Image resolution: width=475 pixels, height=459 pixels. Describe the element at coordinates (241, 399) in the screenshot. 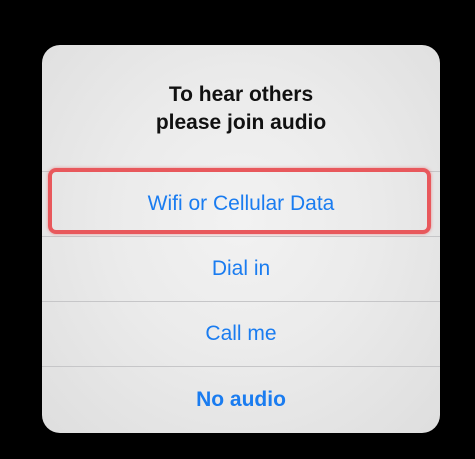

I see `no-audio-button: No audio` at that location.